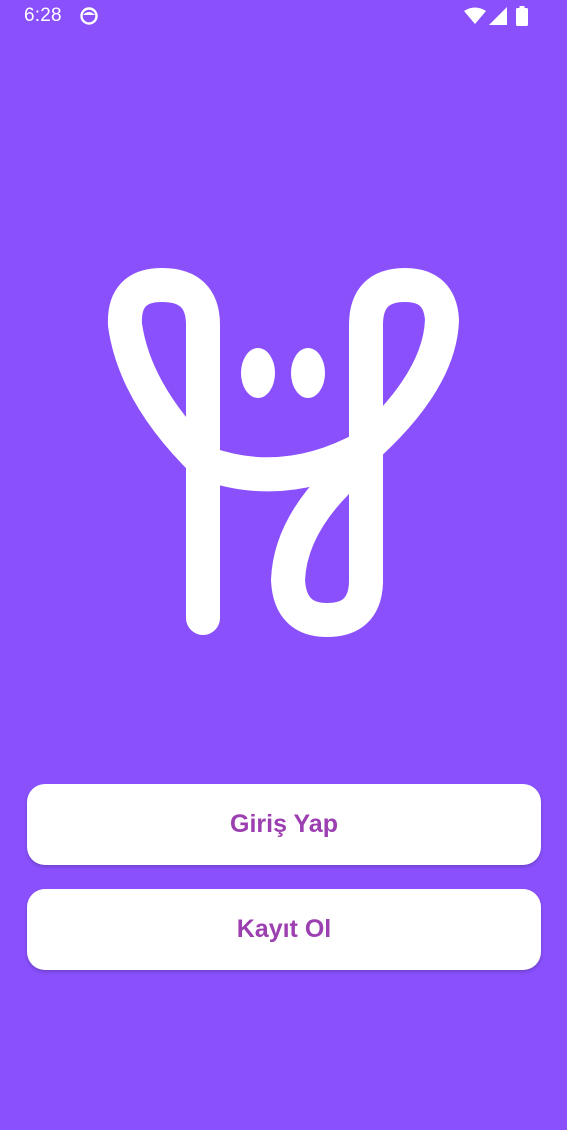 The height and width of the screenshot is (1130, 567). I want to click on login-button-label: Giriş Yap, so click(284, 824).